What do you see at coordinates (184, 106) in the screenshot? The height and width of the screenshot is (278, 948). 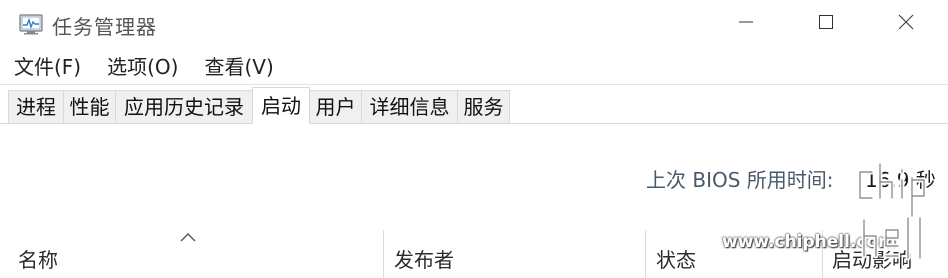 I see `tab-app-history: 应用历史记录` at bounding box center [184, 106].